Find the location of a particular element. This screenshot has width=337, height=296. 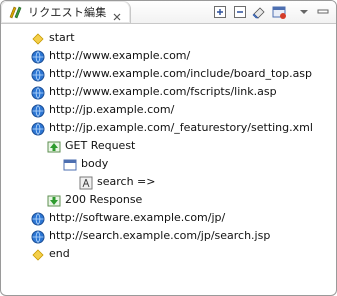

tree-item-url: http://jp.example.com/ is located at coordinates (102, 110).